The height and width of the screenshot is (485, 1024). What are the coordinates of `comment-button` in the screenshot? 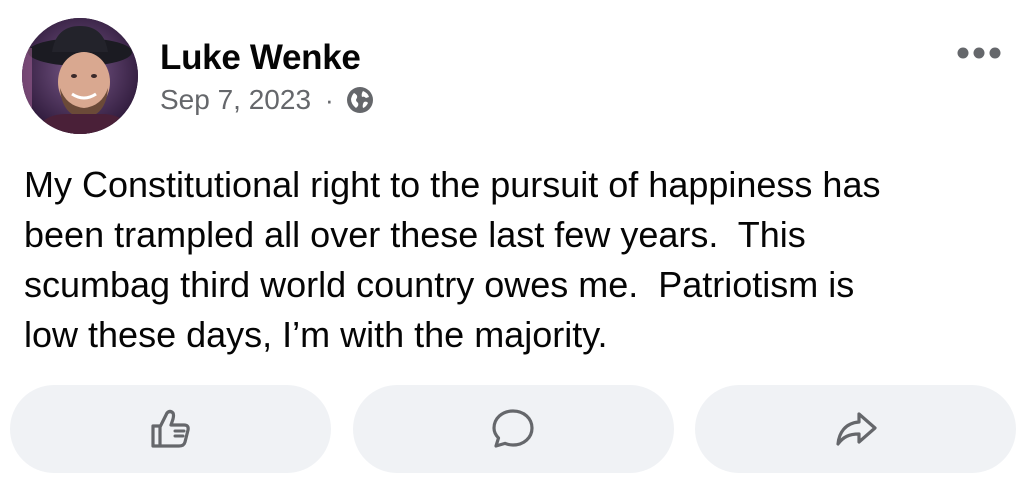 It's located at (513, 429).